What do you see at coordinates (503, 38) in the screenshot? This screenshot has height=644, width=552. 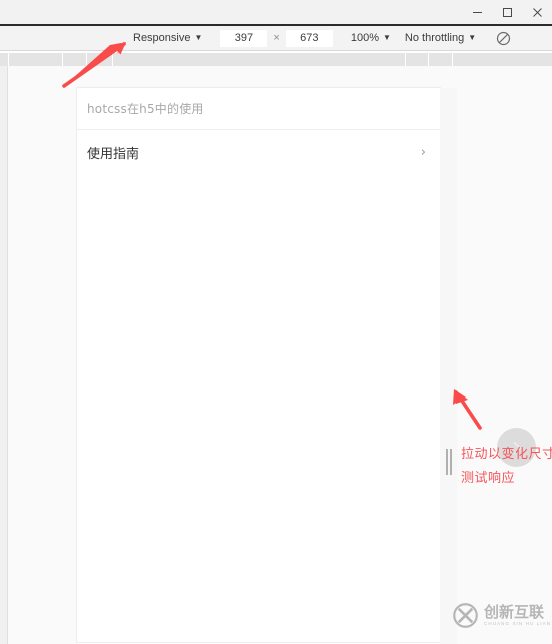 I see `no-network-icon` at bounding box center [503, 38].